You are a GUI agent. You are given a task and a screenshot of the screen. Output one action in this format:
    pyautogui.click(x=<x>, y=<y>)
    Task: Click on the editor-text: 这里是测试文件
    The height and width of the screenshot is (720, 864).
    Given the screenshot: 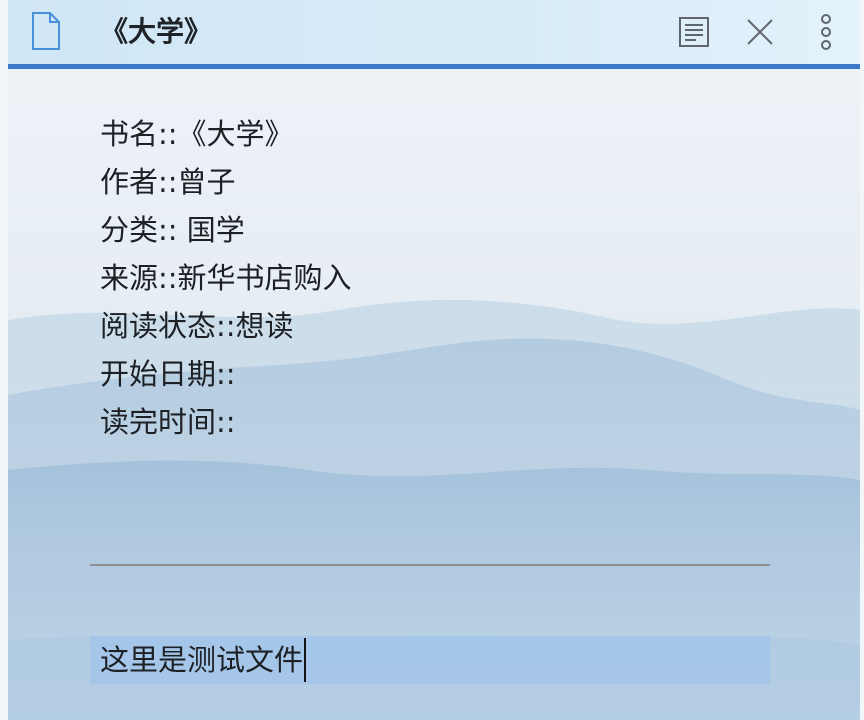 What is the action you would take?
    pyautogui.click(x=203, y=660)
    